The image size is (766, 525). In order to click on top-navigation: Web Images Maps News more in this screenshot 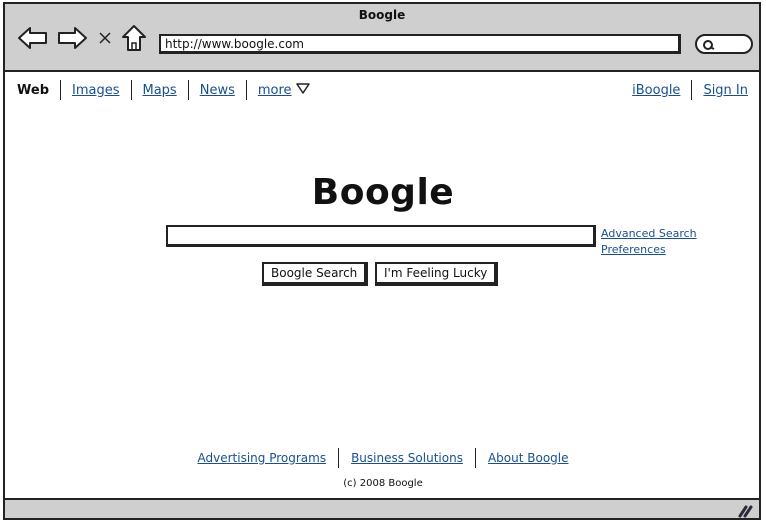, I will do `click(163, 90)`.